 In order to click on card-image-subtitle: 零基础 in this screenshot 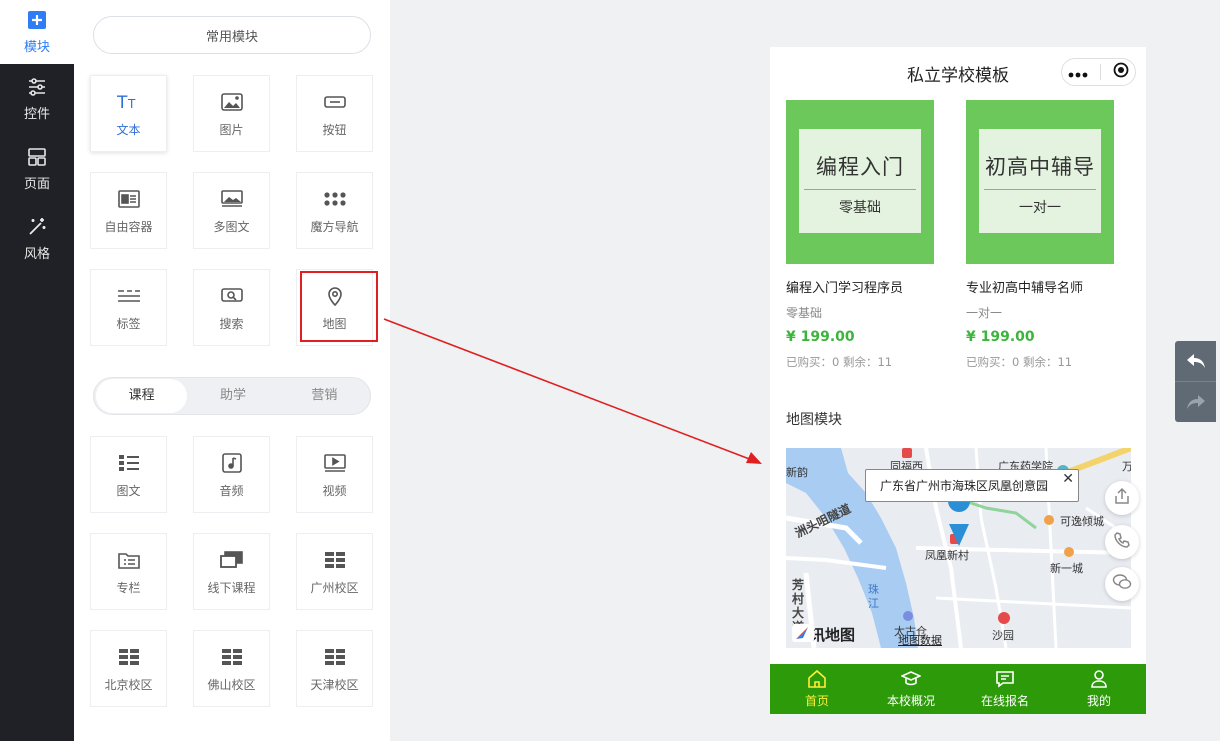, I will do `click(860, 208)`.